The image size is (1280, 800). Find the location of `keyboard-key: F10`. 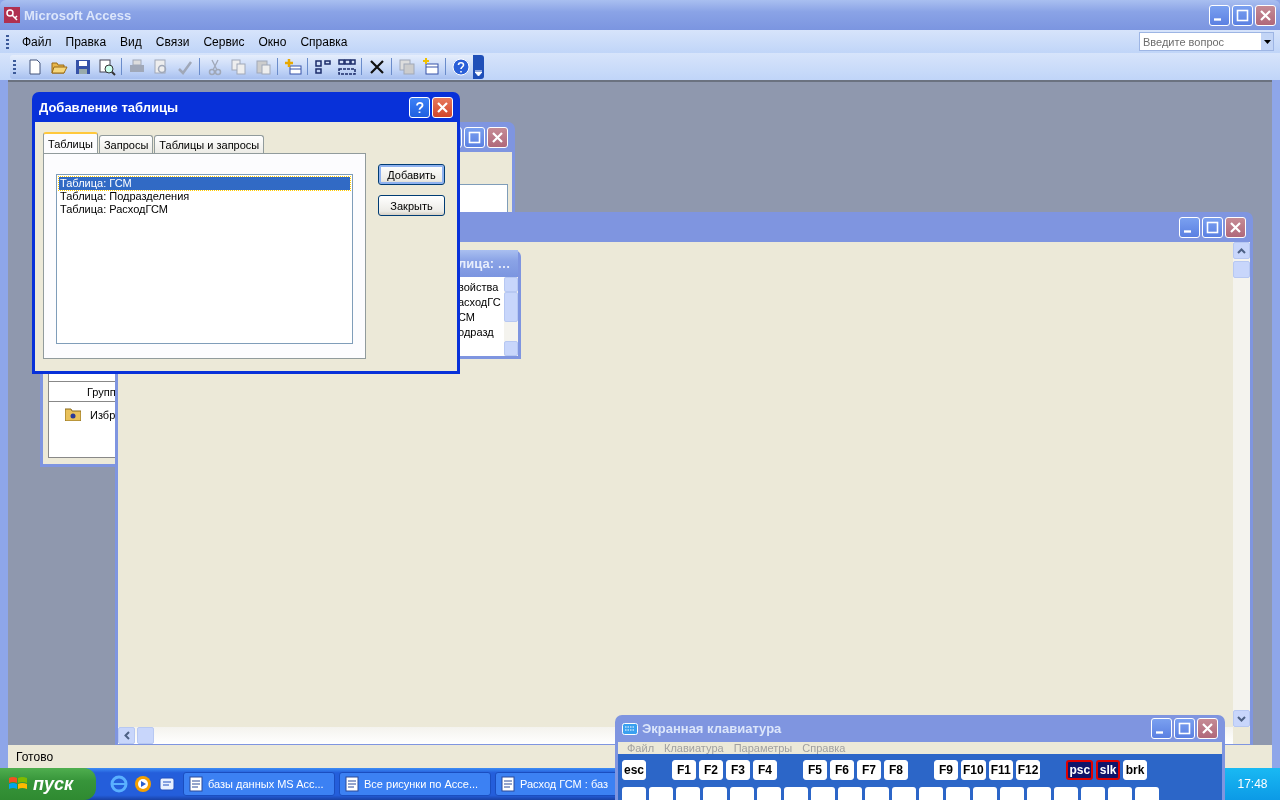

keyboard-key: F10 is located at coordinates (973, 770).